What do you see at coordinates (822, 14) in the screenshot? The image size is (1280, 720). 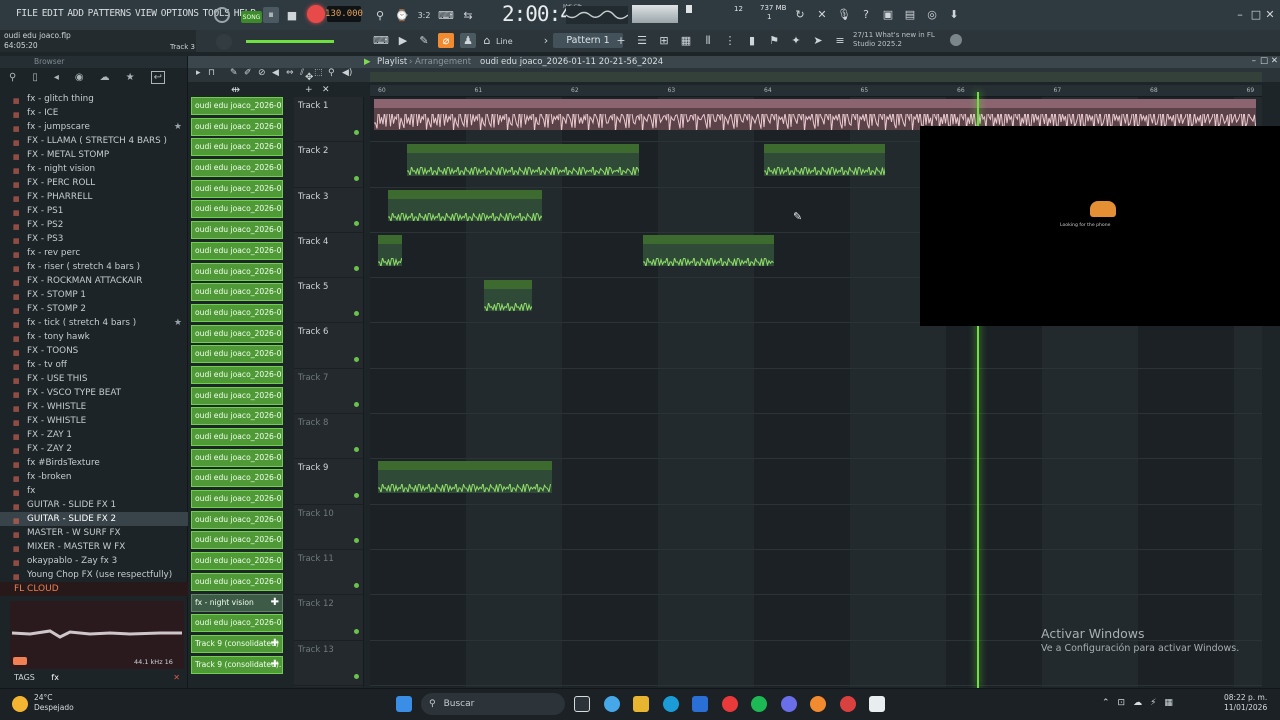 I see `tools-icon: ✕` at bounding box center [822, 14].